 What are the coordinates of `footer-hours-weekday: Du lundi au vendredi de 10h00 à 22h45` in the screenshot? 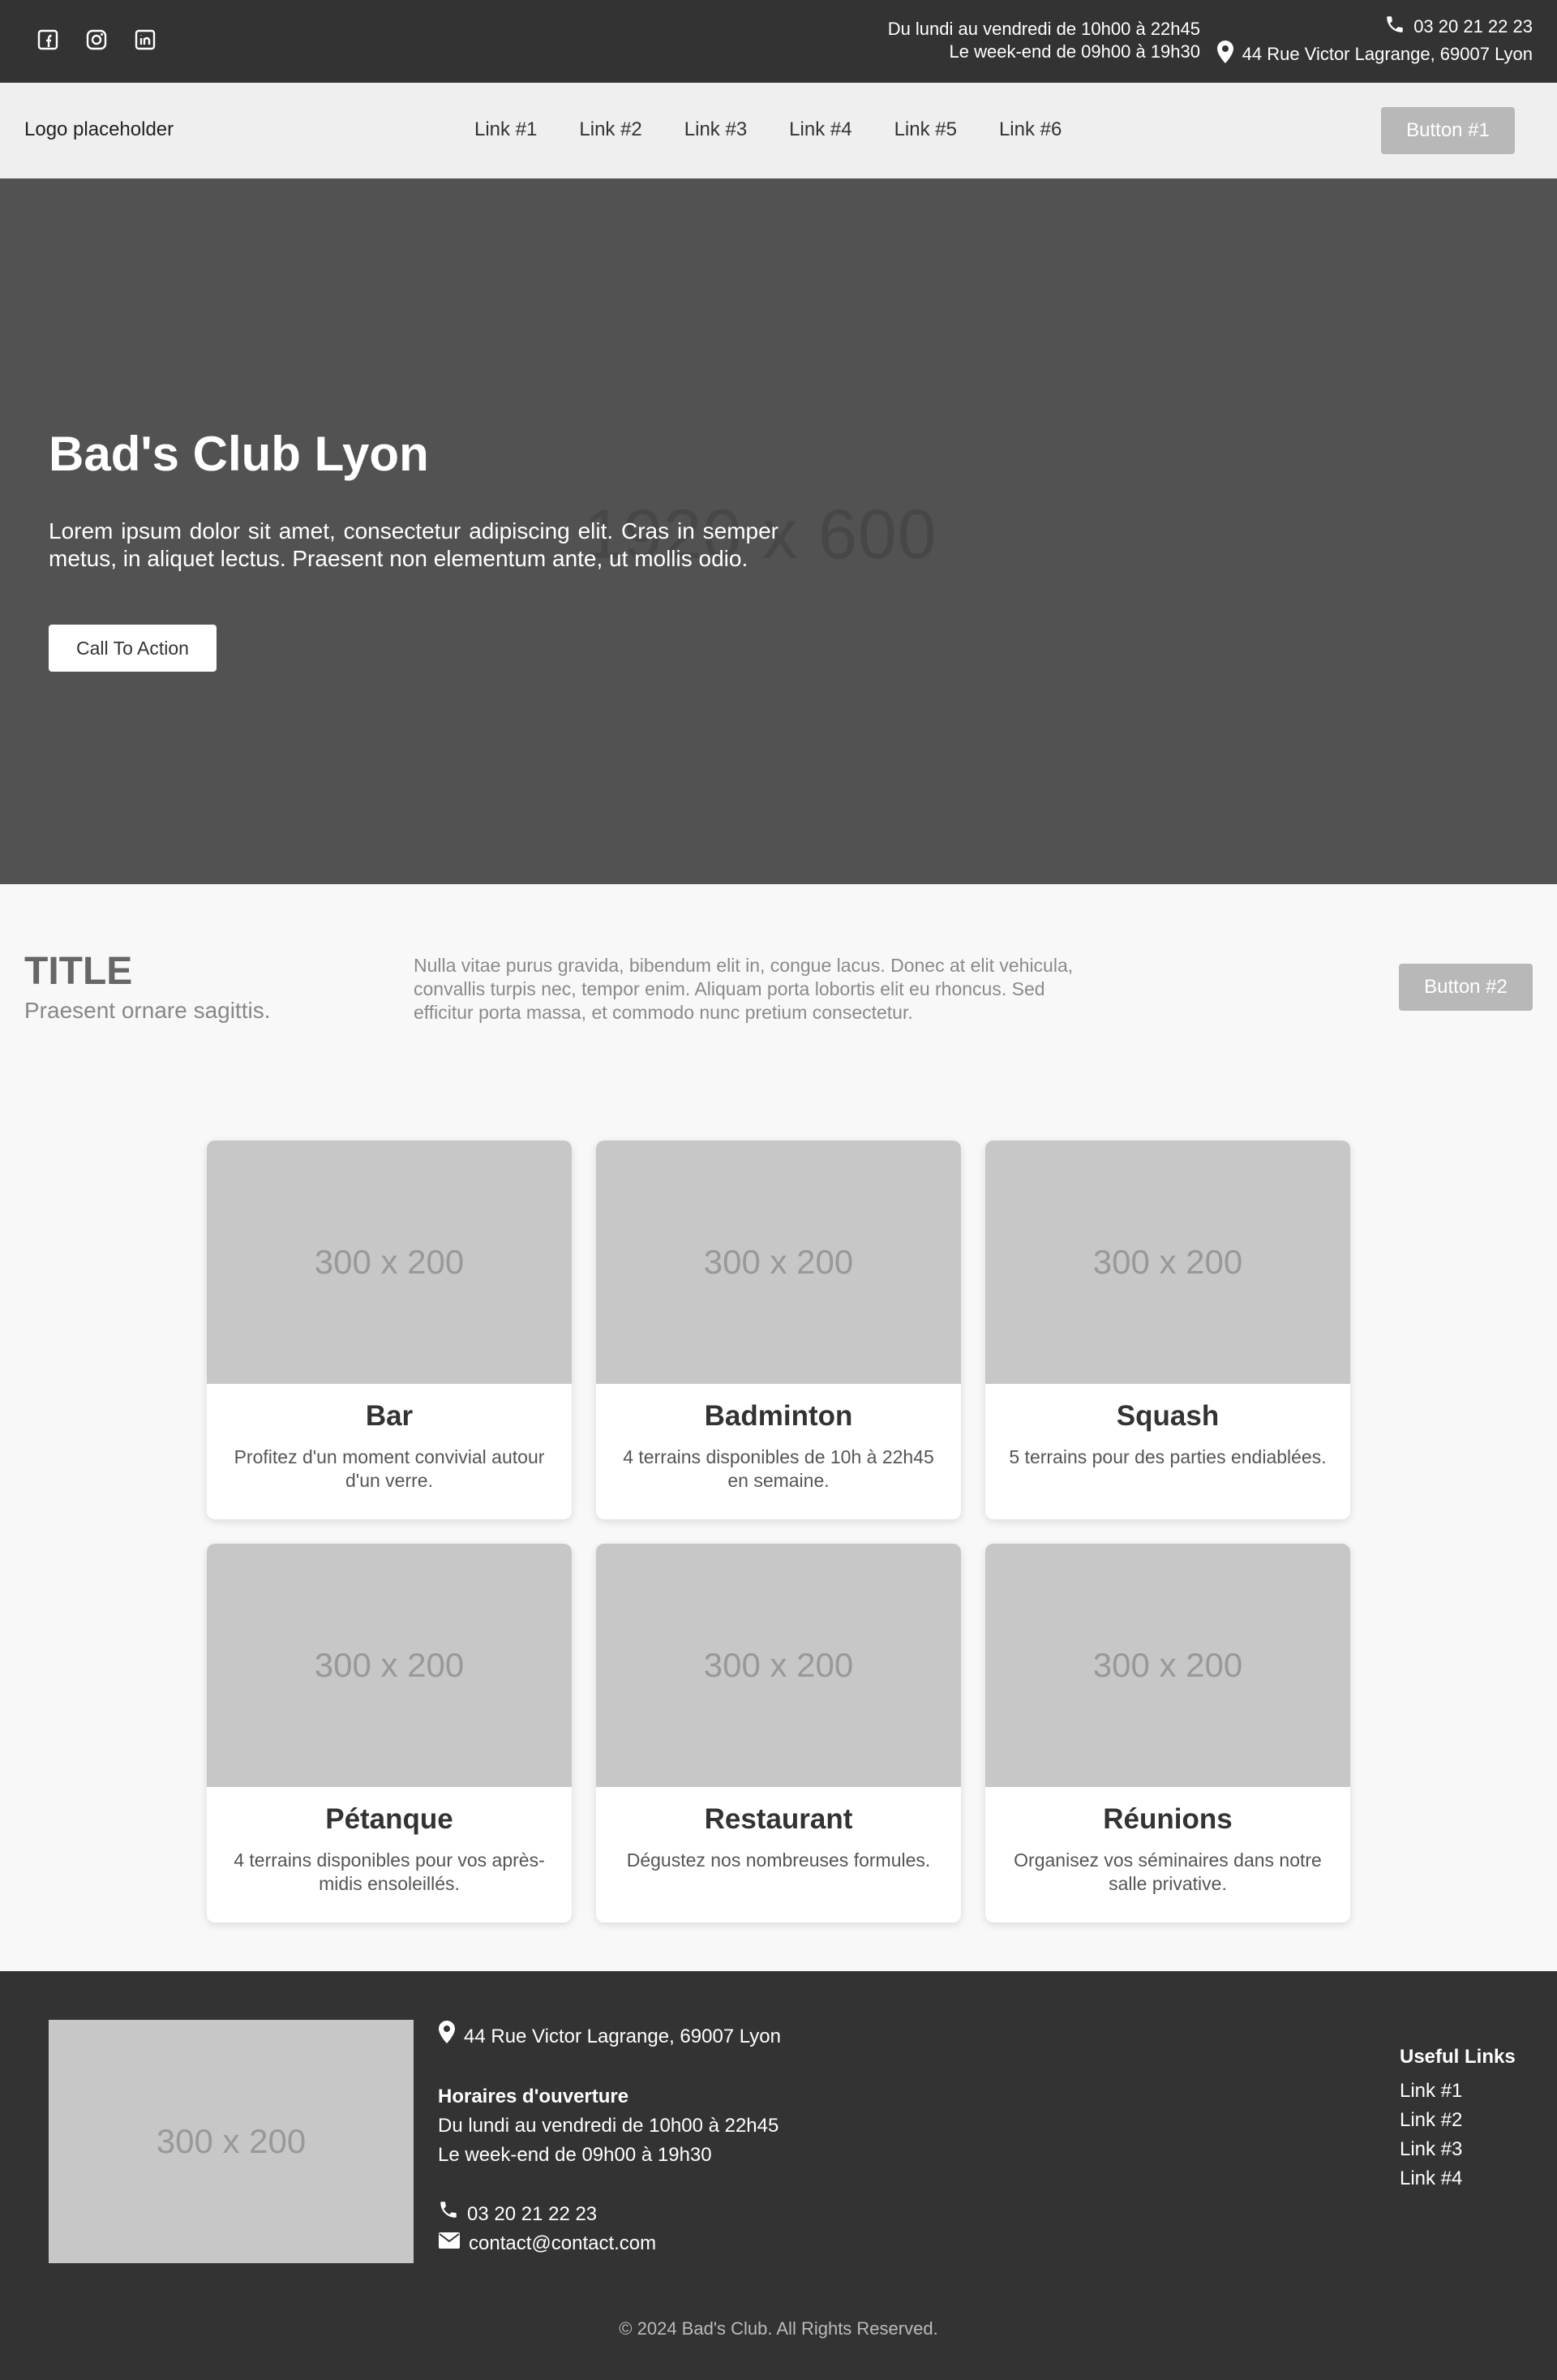 It's located at (608, 2126).